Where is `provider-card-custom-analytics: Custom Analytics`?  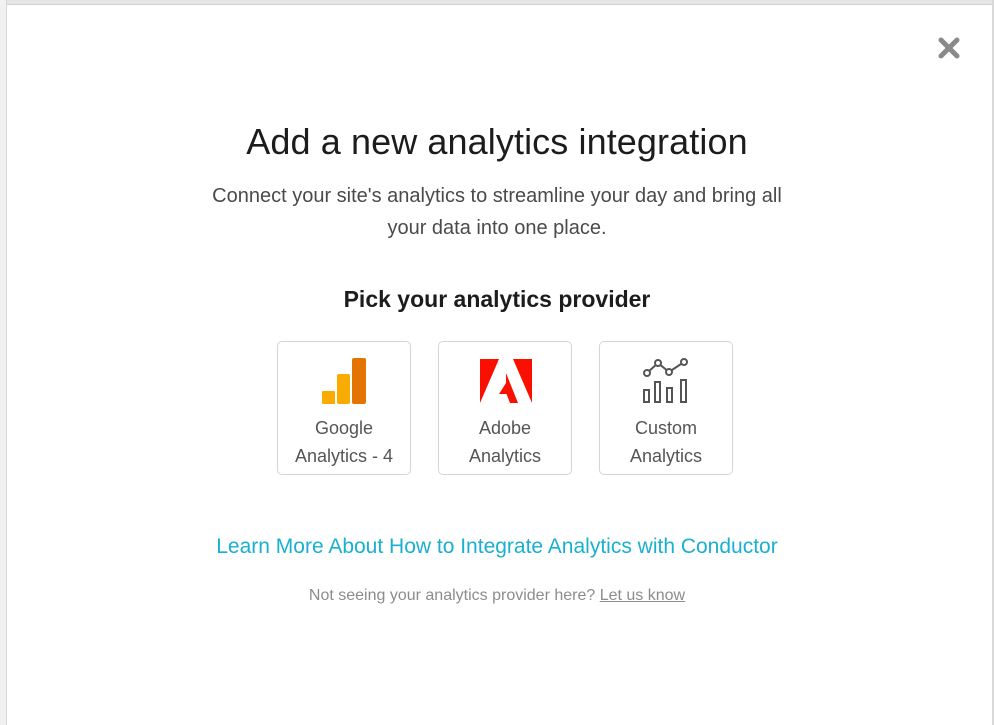 provider-card-custom-analytics: Custom Analytics is located at coordinates (666, 408).